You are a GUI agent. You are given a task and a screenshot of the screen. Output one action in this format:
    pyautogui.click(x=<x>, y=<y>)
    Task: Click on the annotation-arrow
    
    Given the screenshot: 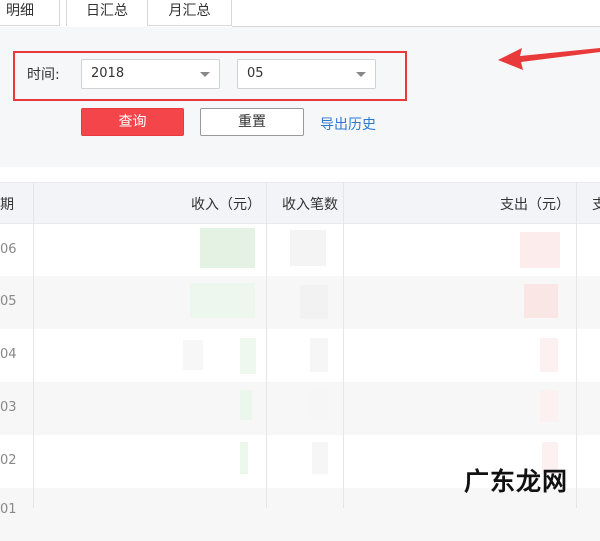 What is the action you would take?
    pyautogui.click(x=549, y=59)
    